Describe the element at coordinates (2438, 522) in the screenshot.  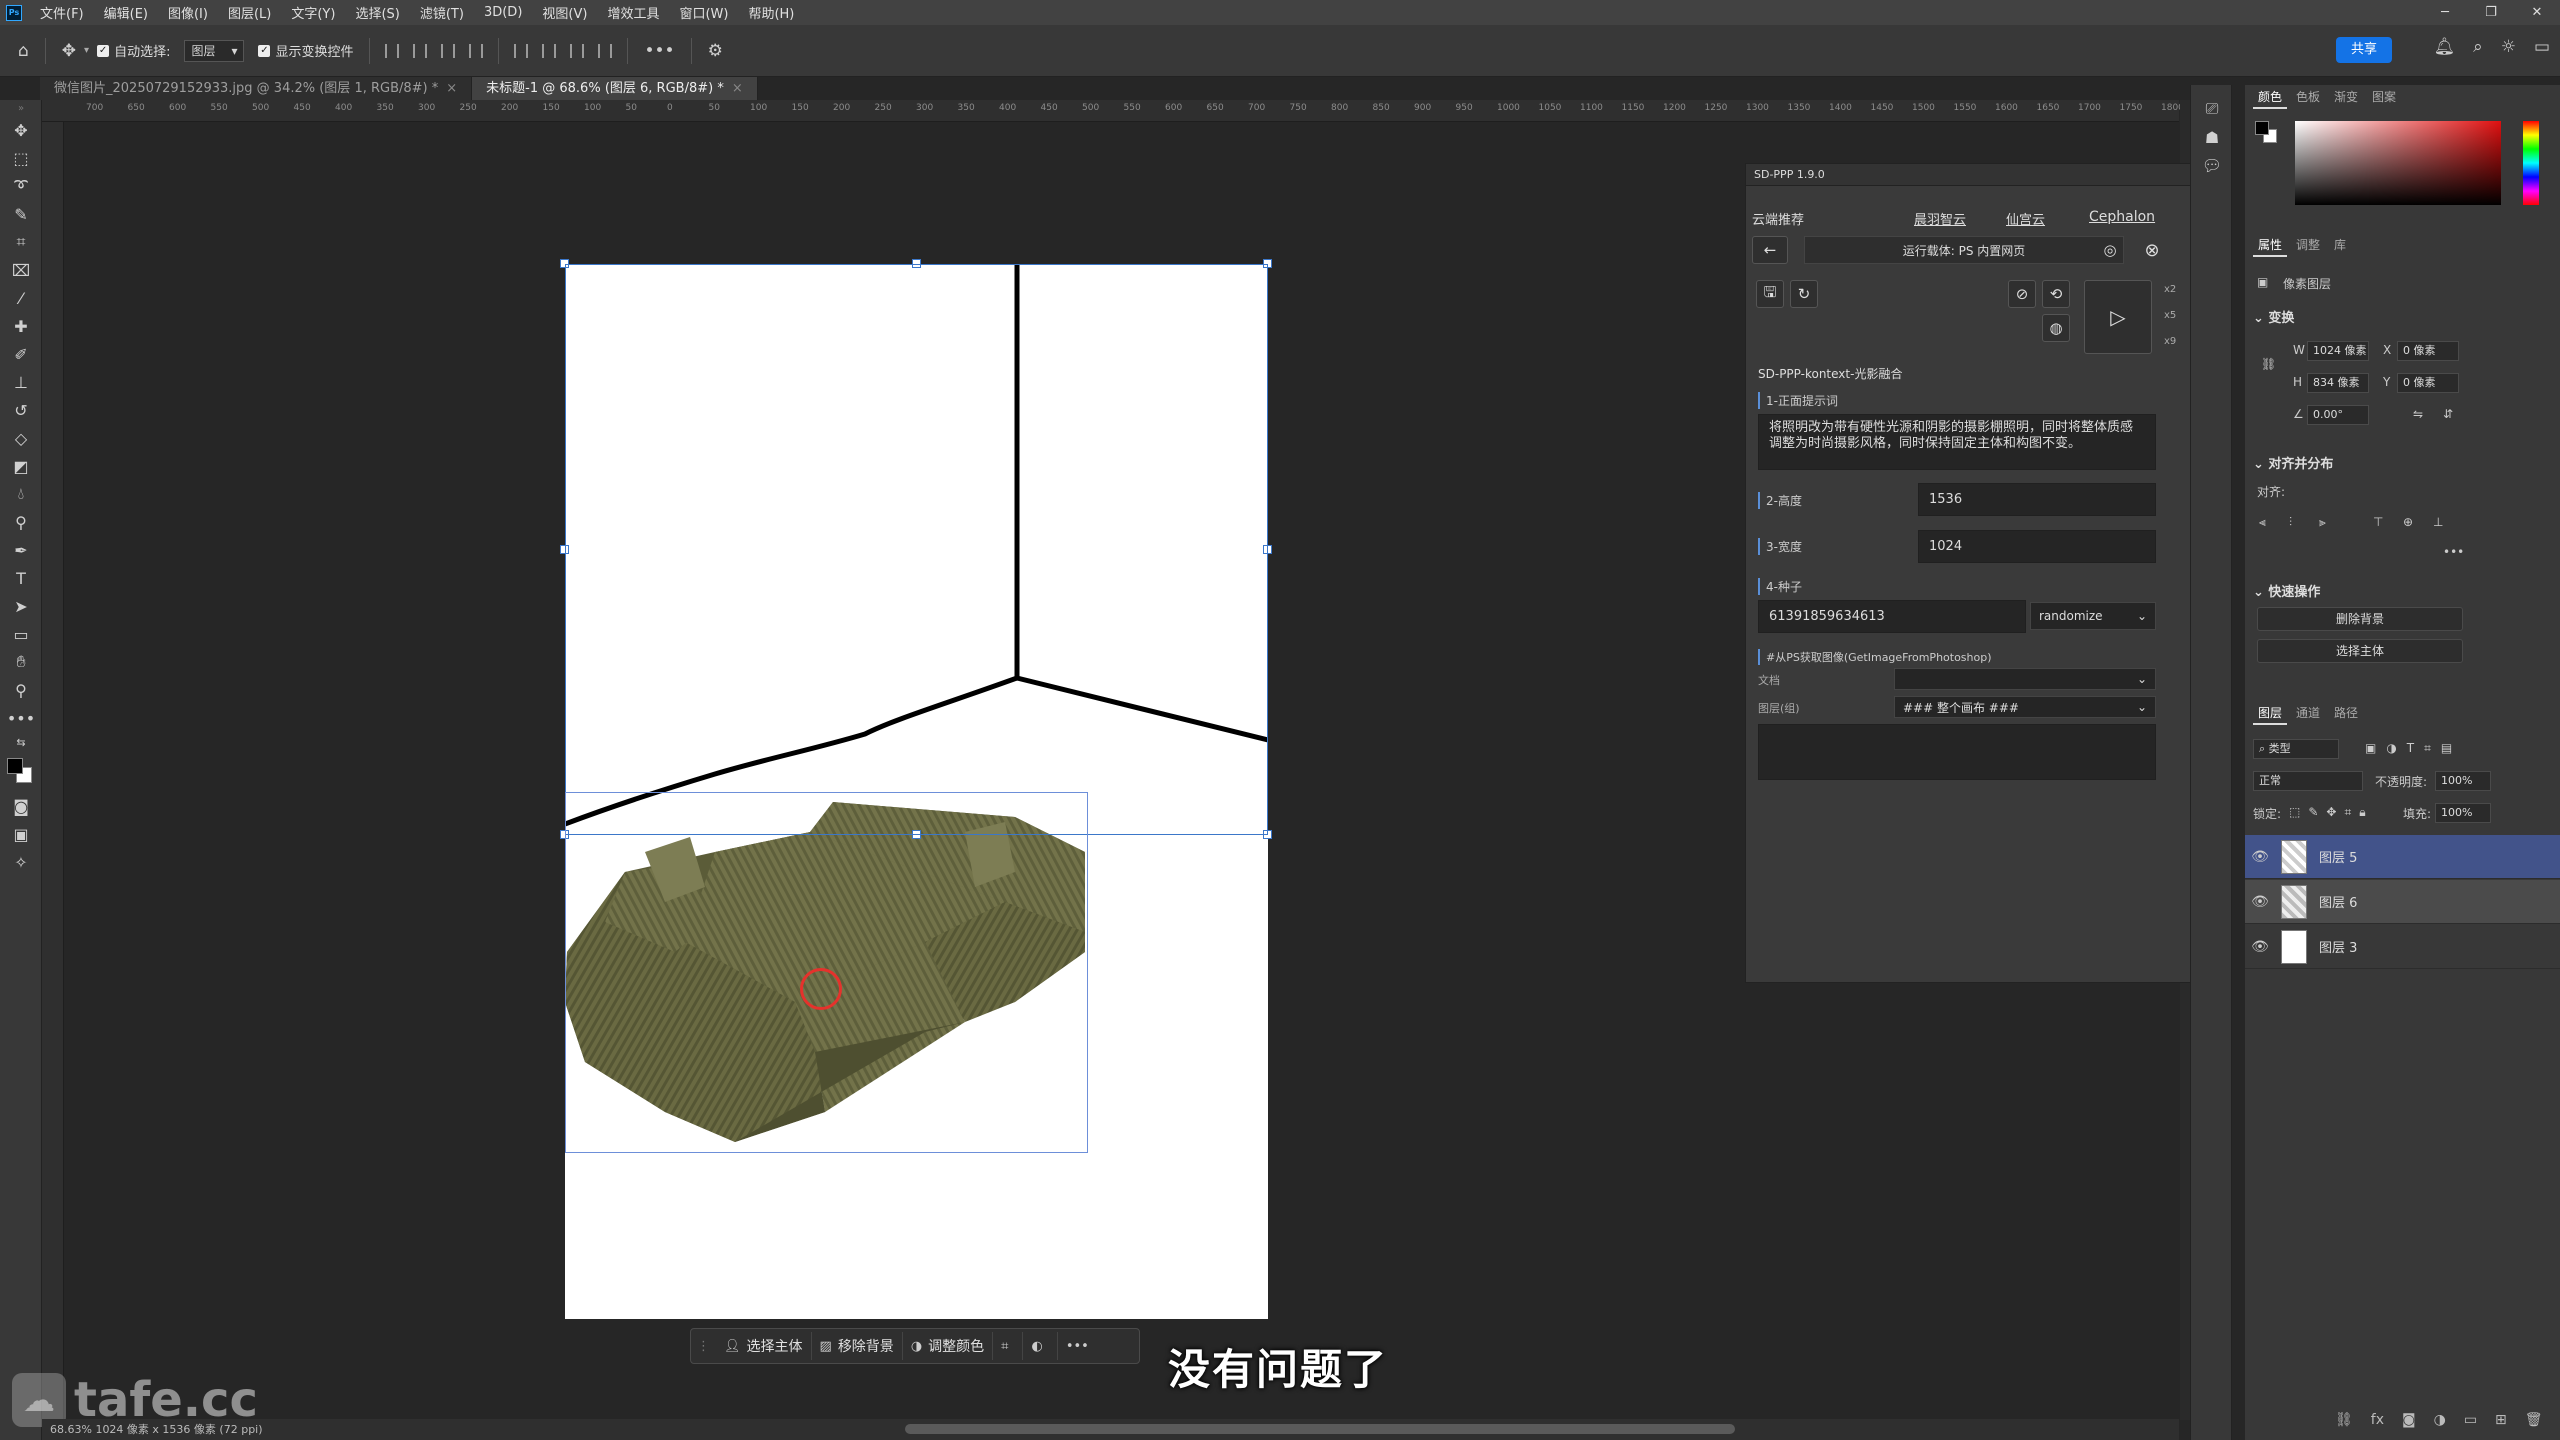
I see `align-bottom-icon: ⊥` at that location.